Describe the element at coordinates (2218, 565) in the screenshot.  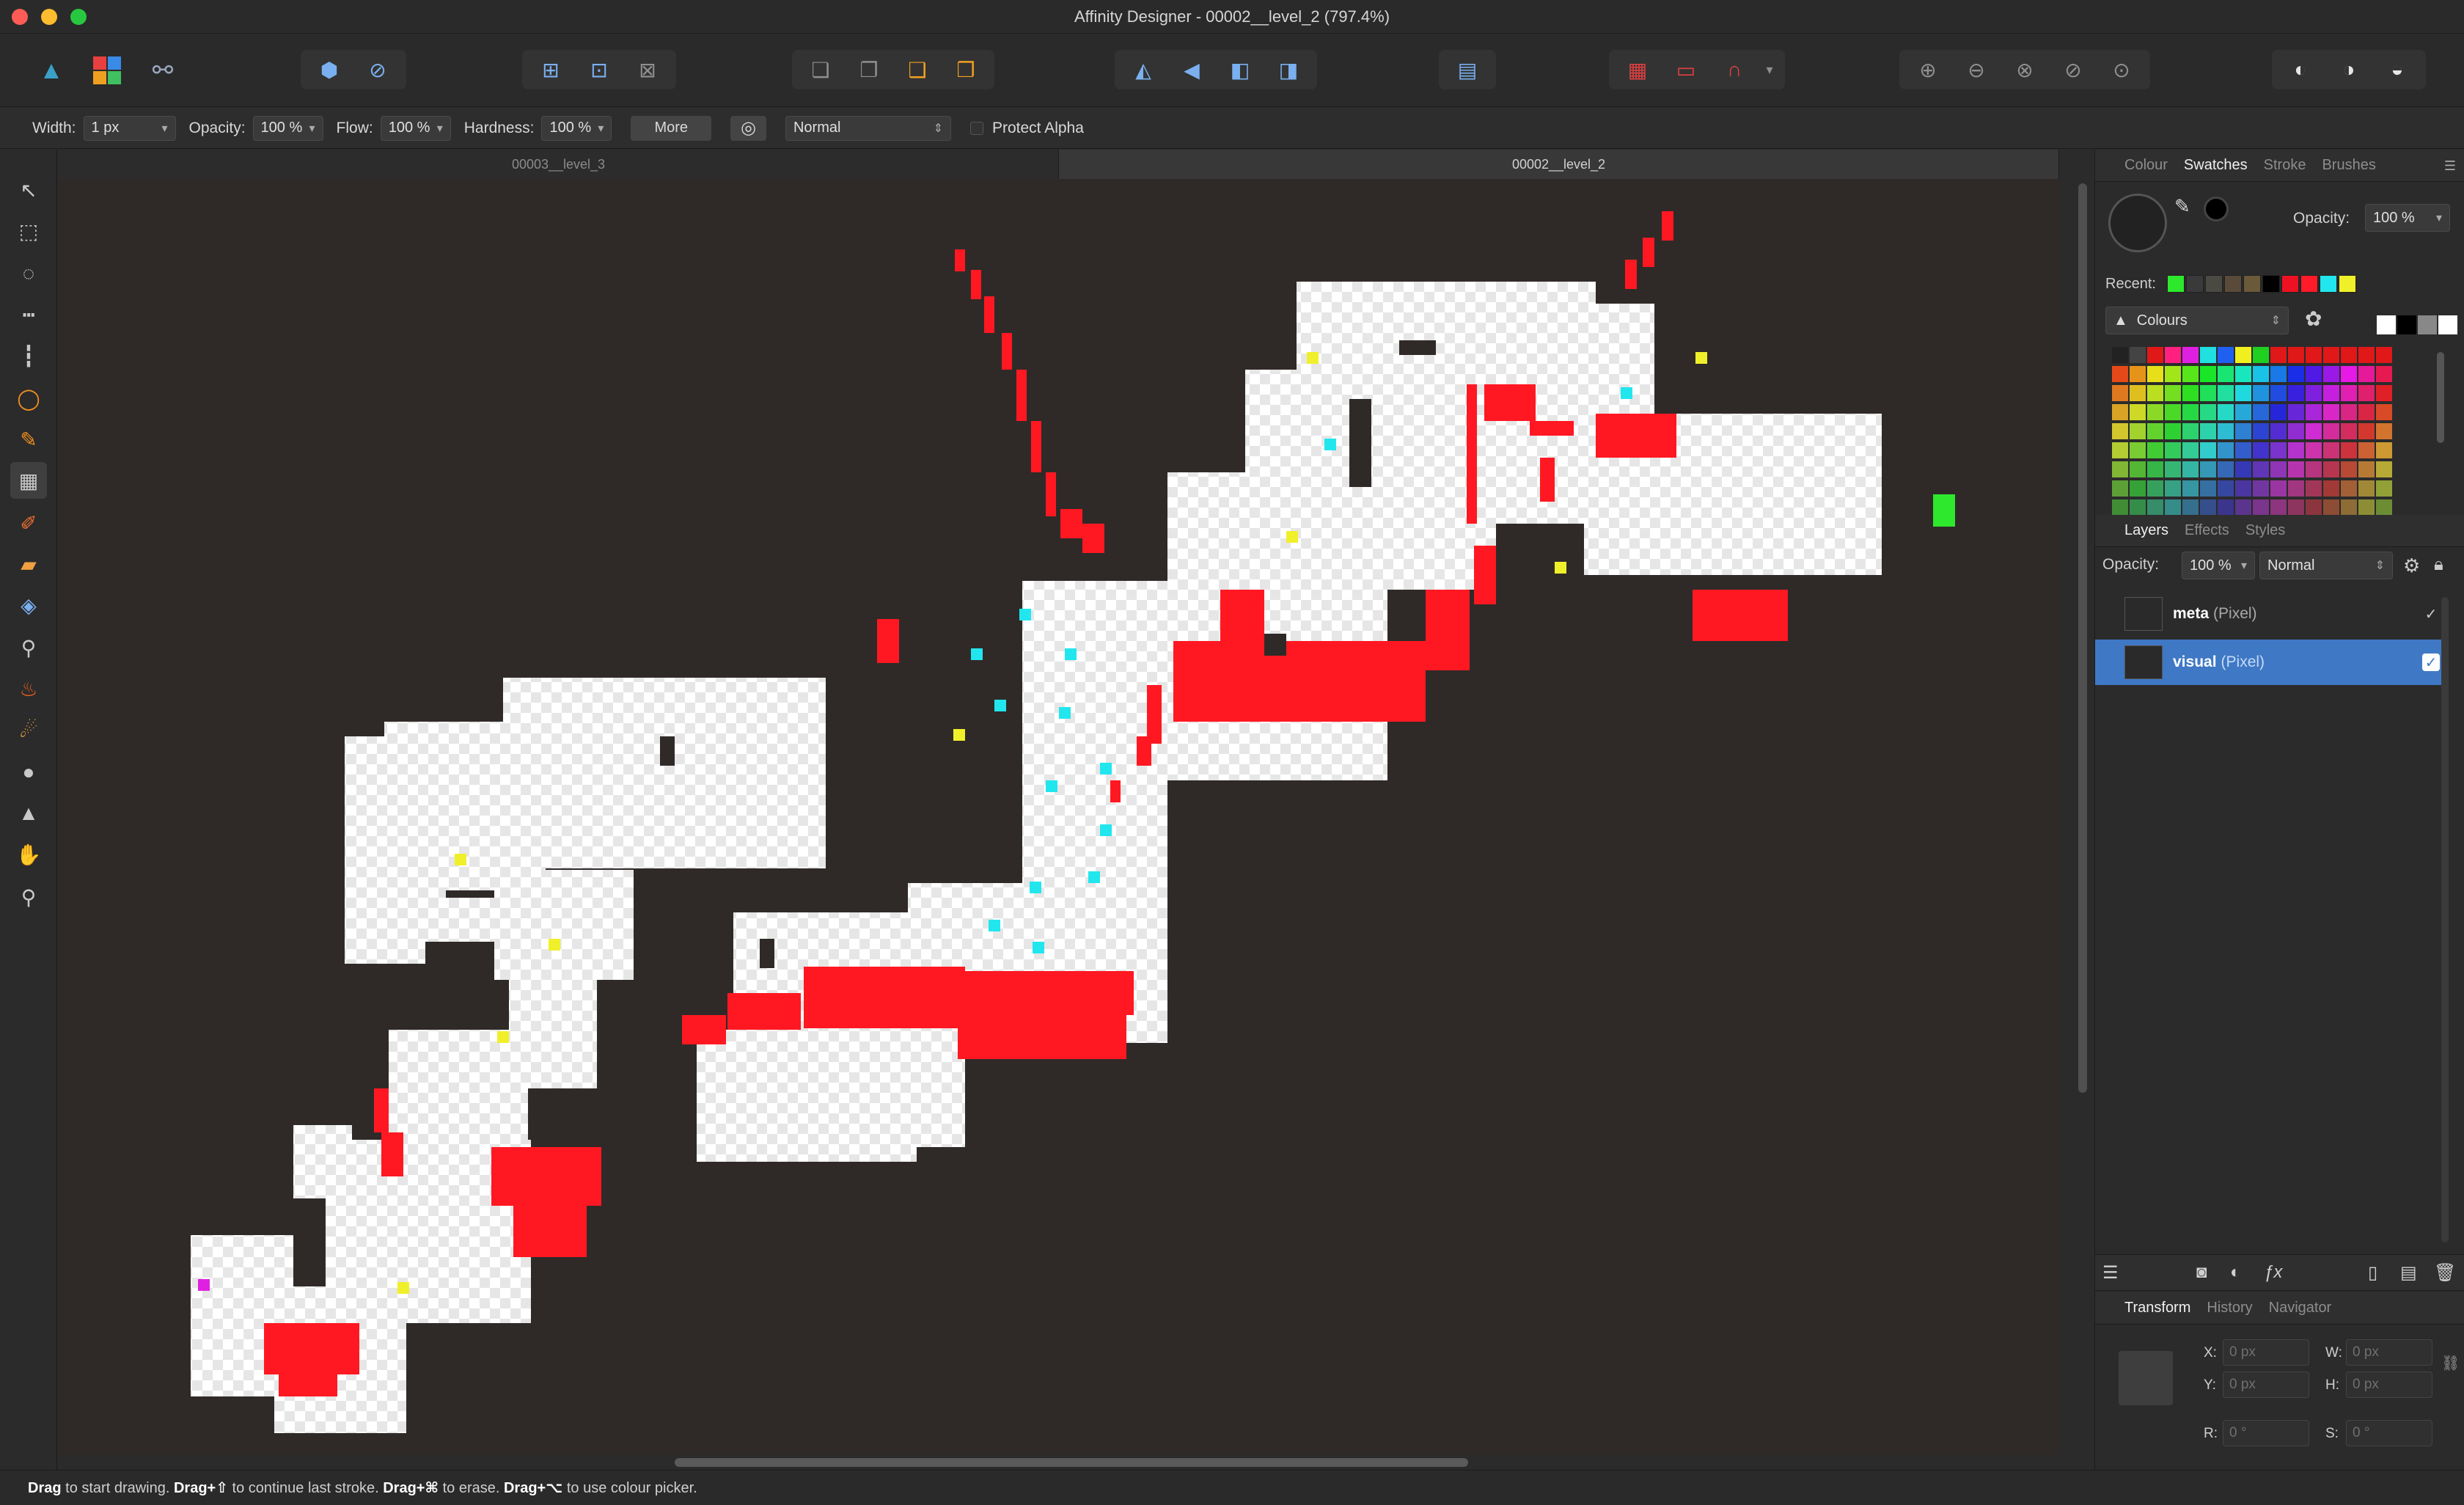
I see `layer-opacity-field: 100 % ▾` at that location.